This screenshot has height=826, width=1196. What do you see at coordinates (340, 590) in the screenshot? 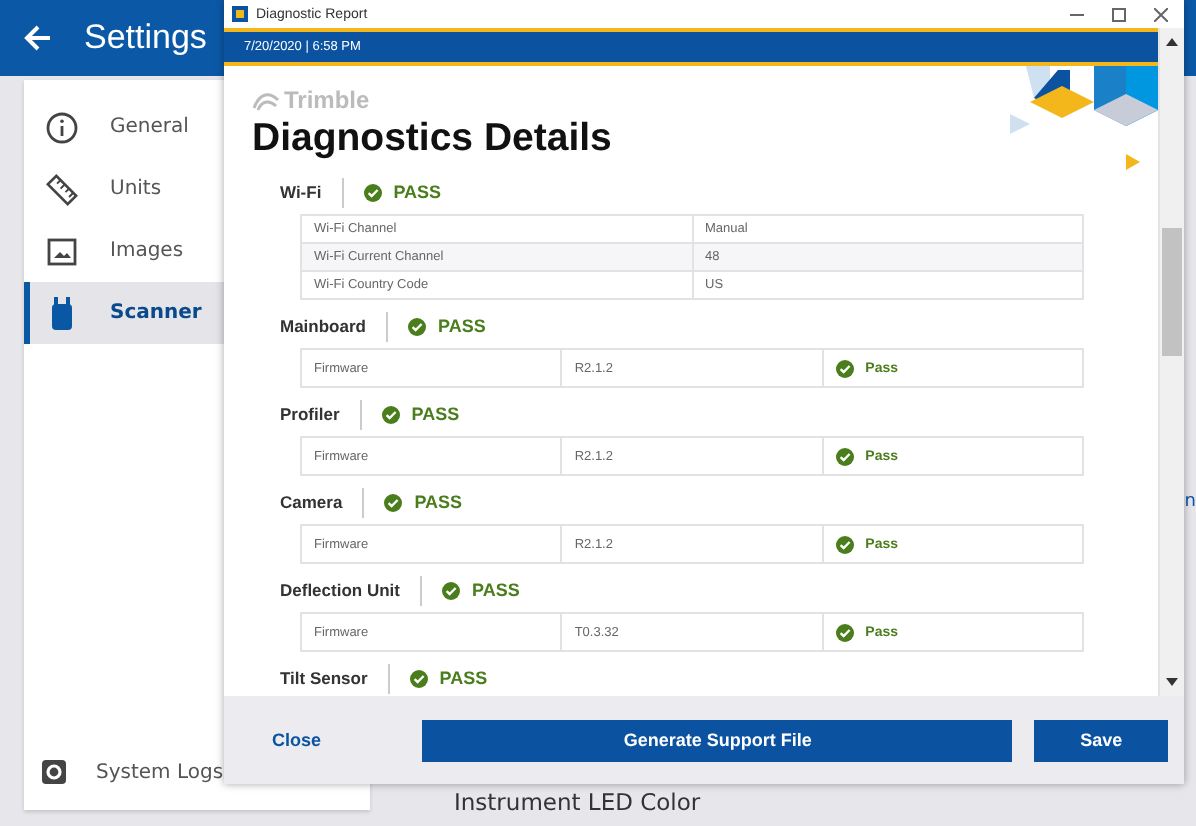
I see `section-title: Deflection Unit` at bounding box center [340, 590].